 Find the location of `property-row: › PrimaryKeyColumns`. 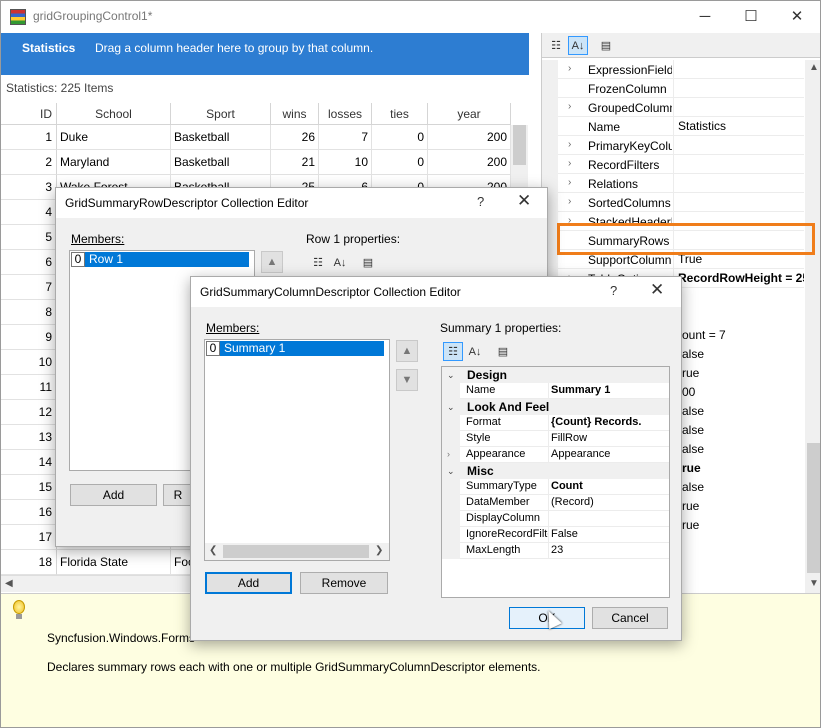

property-row: › PrimaryKeyColumns is located at coordinates (673, 145).